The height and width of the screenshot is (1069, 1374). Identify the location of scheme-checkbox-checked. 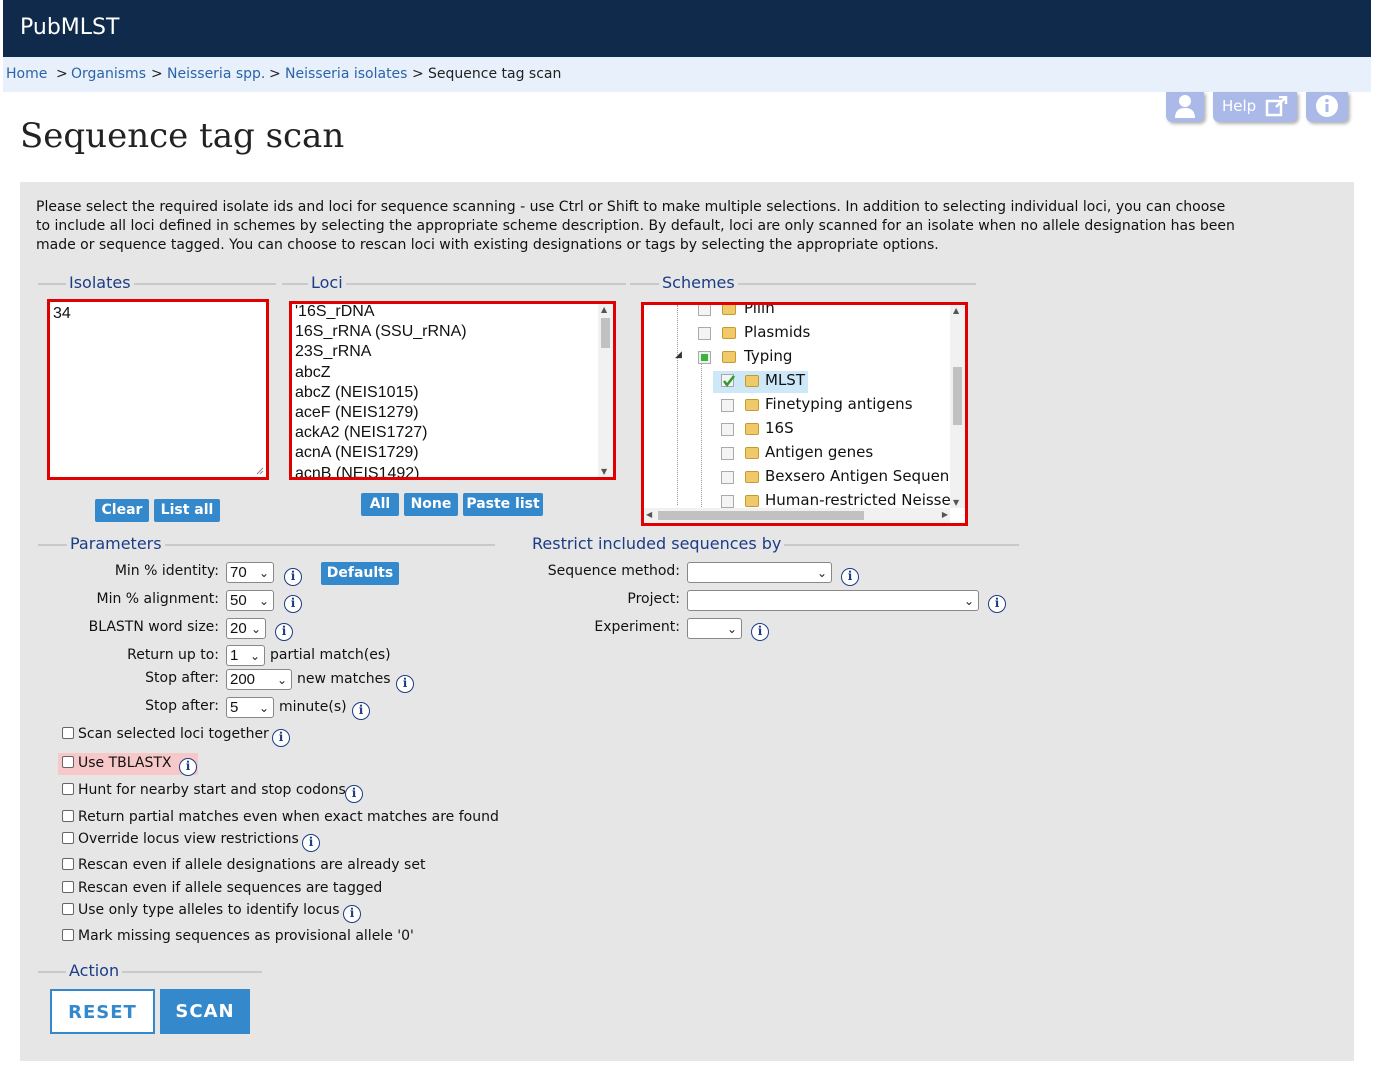
(728, 381).